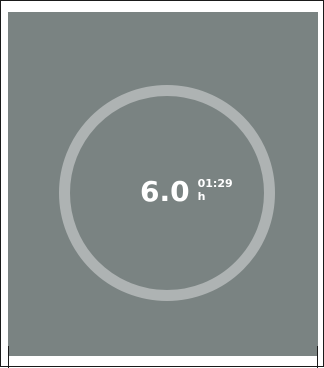  Describe the element at coordinates (317, 357) in the screenshot. I see `frame-right-edge` at that location.